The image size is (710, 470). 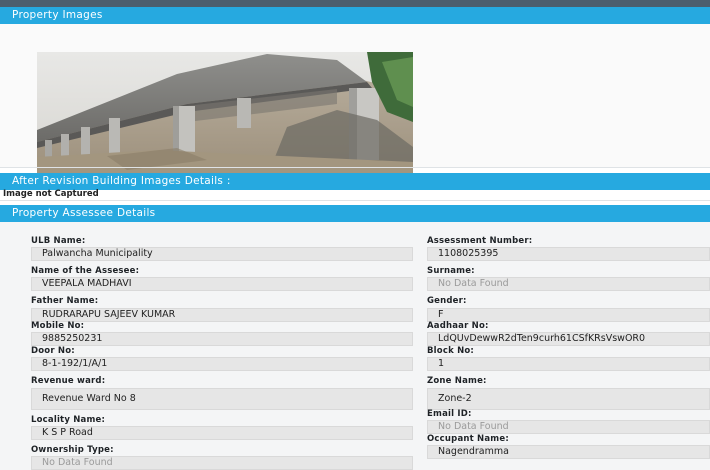 What do you see at coordinates (58, 241) in the screenshot?
I see `ulb-name-label: ULB Name:` at bounding box center [58, 241].